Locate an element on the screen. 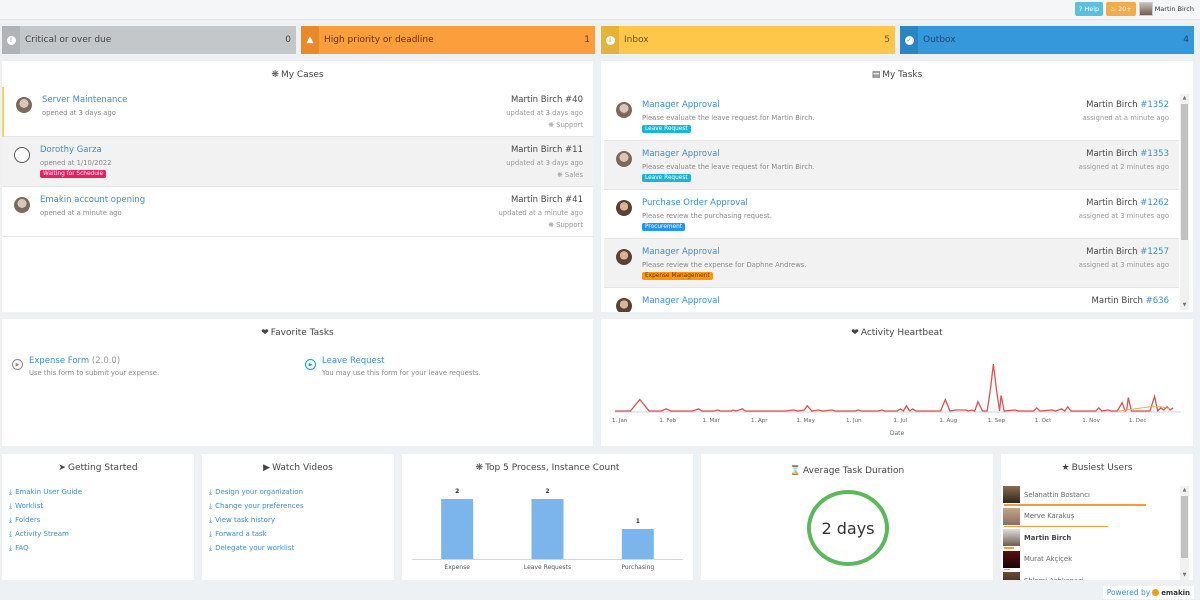 This screenshot has height=600, width=1200. x-tick-label: 1. Oct is located at coordinates (1043, 421).